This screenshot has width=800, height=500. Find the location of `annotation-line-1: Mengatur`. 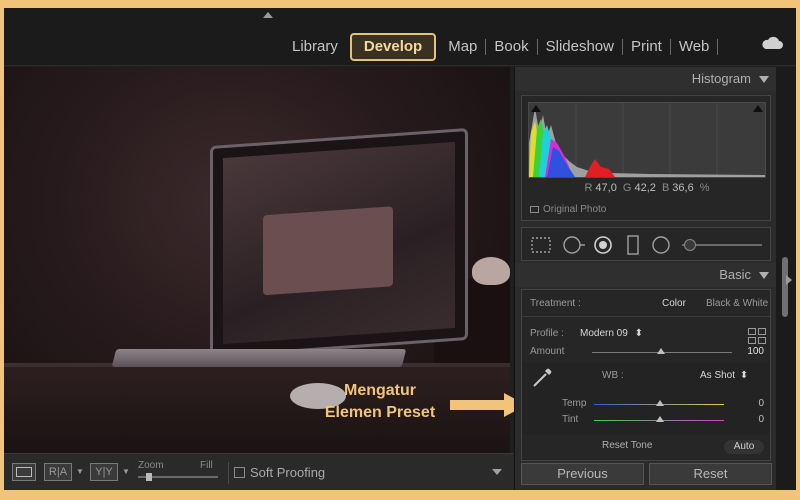

annotation-line-1: Mengatur is located at coordinates (380, 390).